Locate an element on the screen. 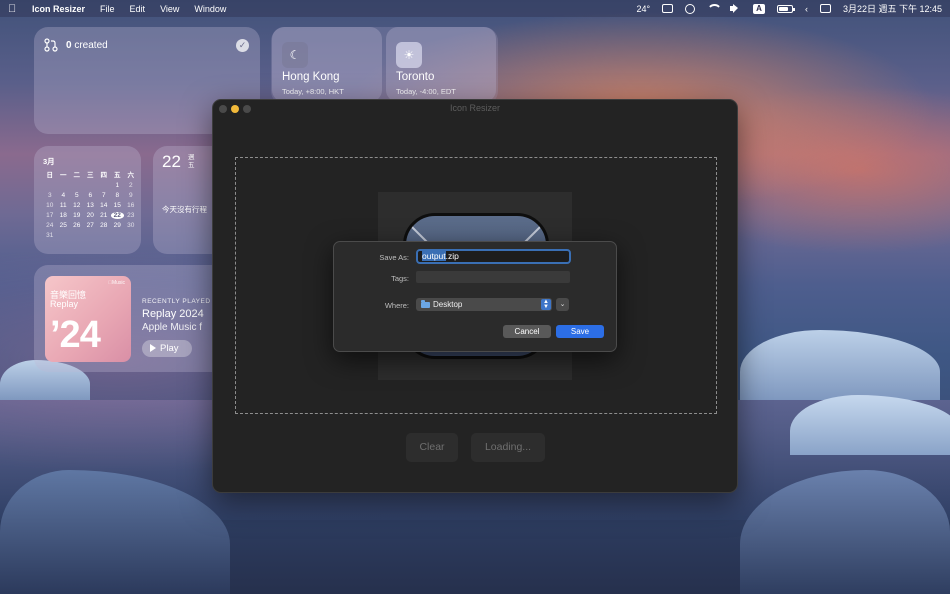 This screenshot has width=950, height=594. calendar-day: 29 is located at coordinates (118, 225).